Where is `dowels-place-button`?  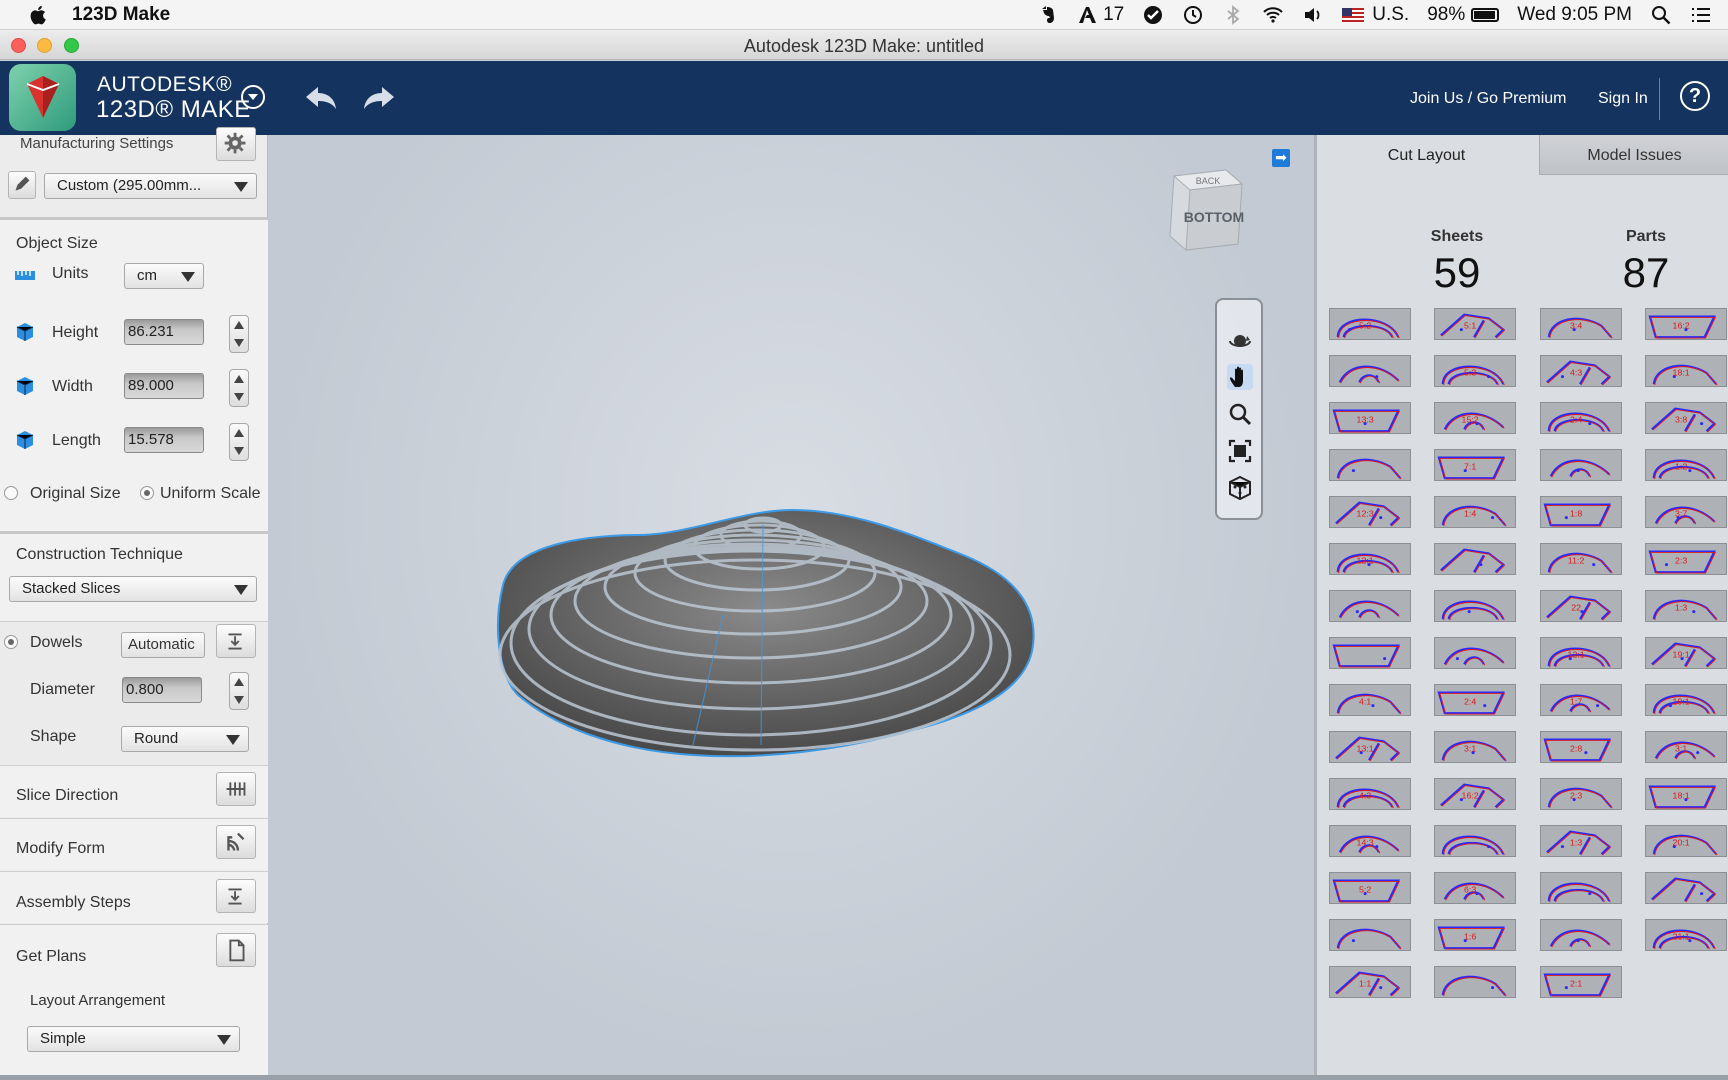 dowels-place-button is located at coordinates (236, 641).